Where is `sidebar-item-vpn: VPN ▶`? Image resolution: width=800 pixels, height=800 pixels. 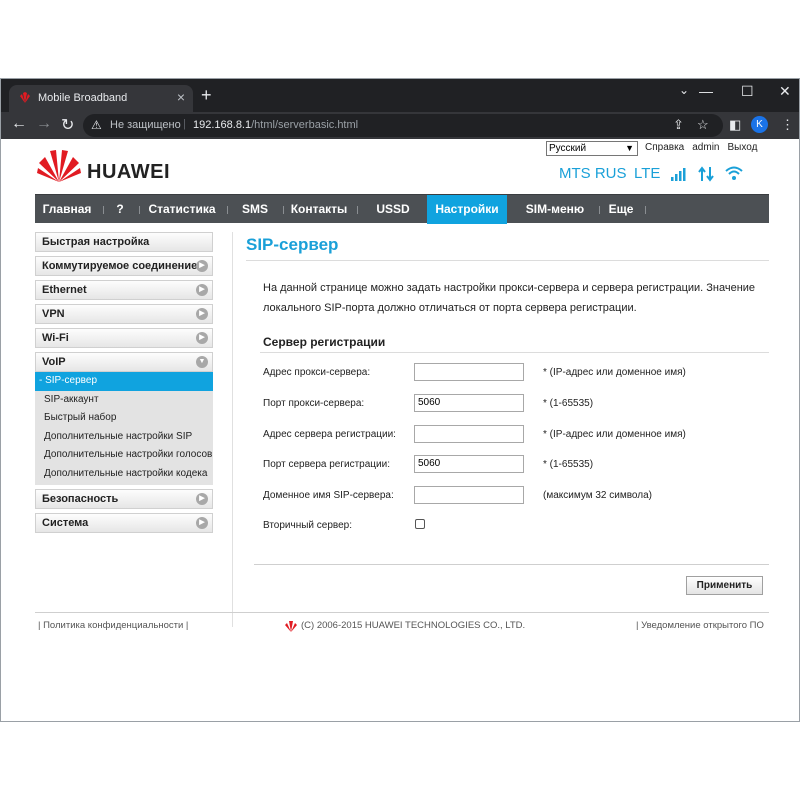
sidebar-item-vpn: VPN ▶ is located at coordinates (124, 314).